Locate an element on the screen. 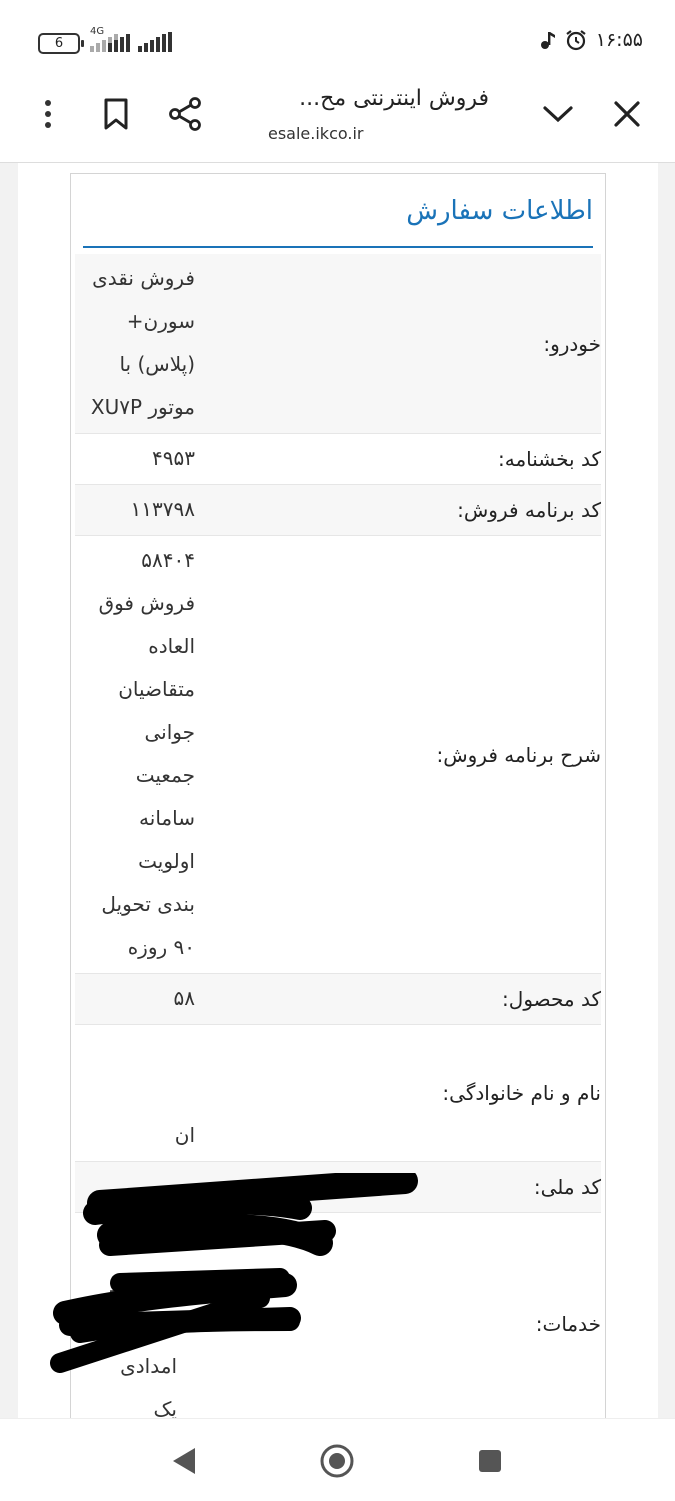 The image size is (675, 1501). order-row: کد بخشنامه: ۴۹۵۳ is located at coordinates (338, 459).